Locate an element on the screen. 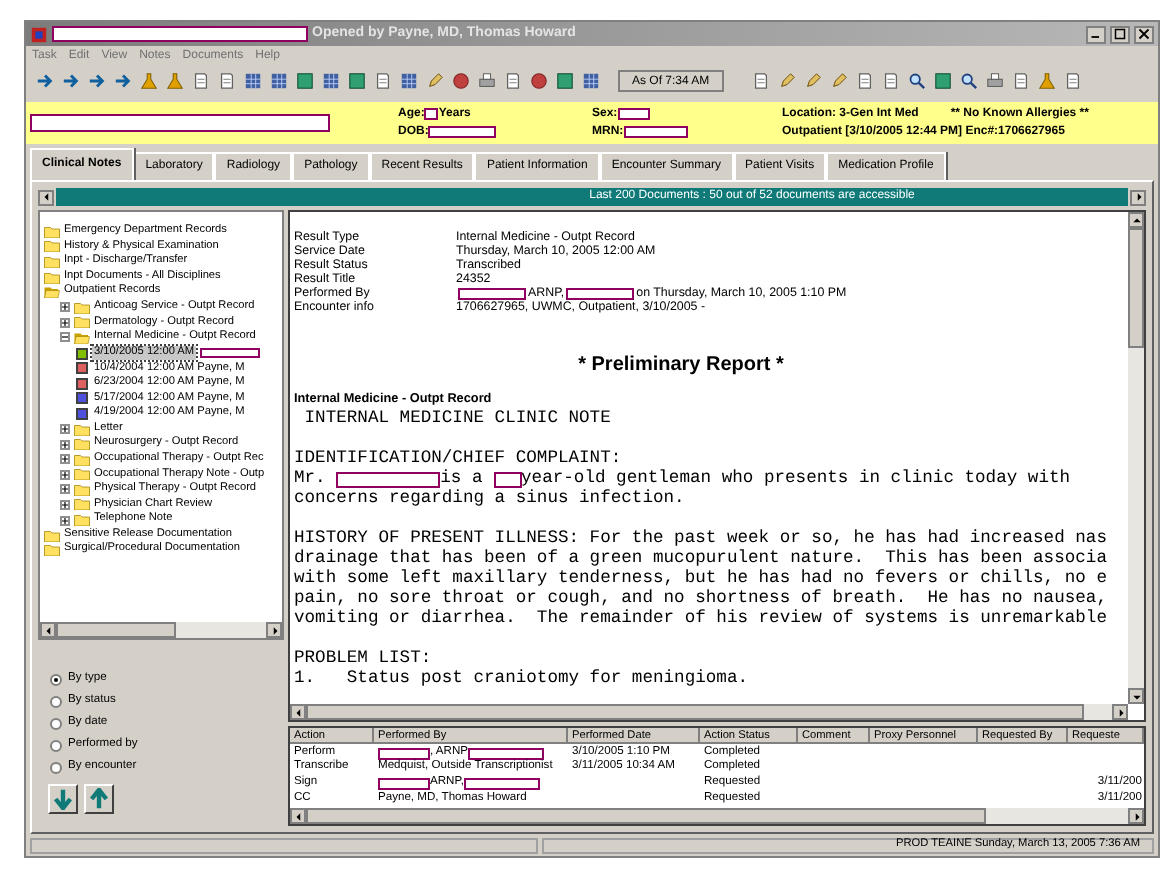 The width and height of the screenshot is (1168, 872). square-icon is located at coordinates (943, 81).